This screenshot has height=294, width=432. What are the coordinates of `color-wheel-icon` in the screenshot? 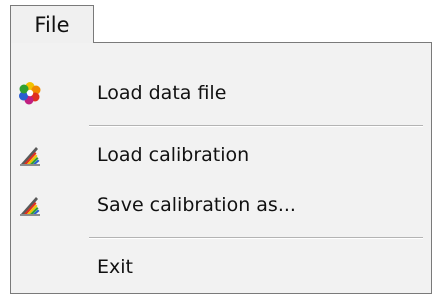 It's located at (30, 93).